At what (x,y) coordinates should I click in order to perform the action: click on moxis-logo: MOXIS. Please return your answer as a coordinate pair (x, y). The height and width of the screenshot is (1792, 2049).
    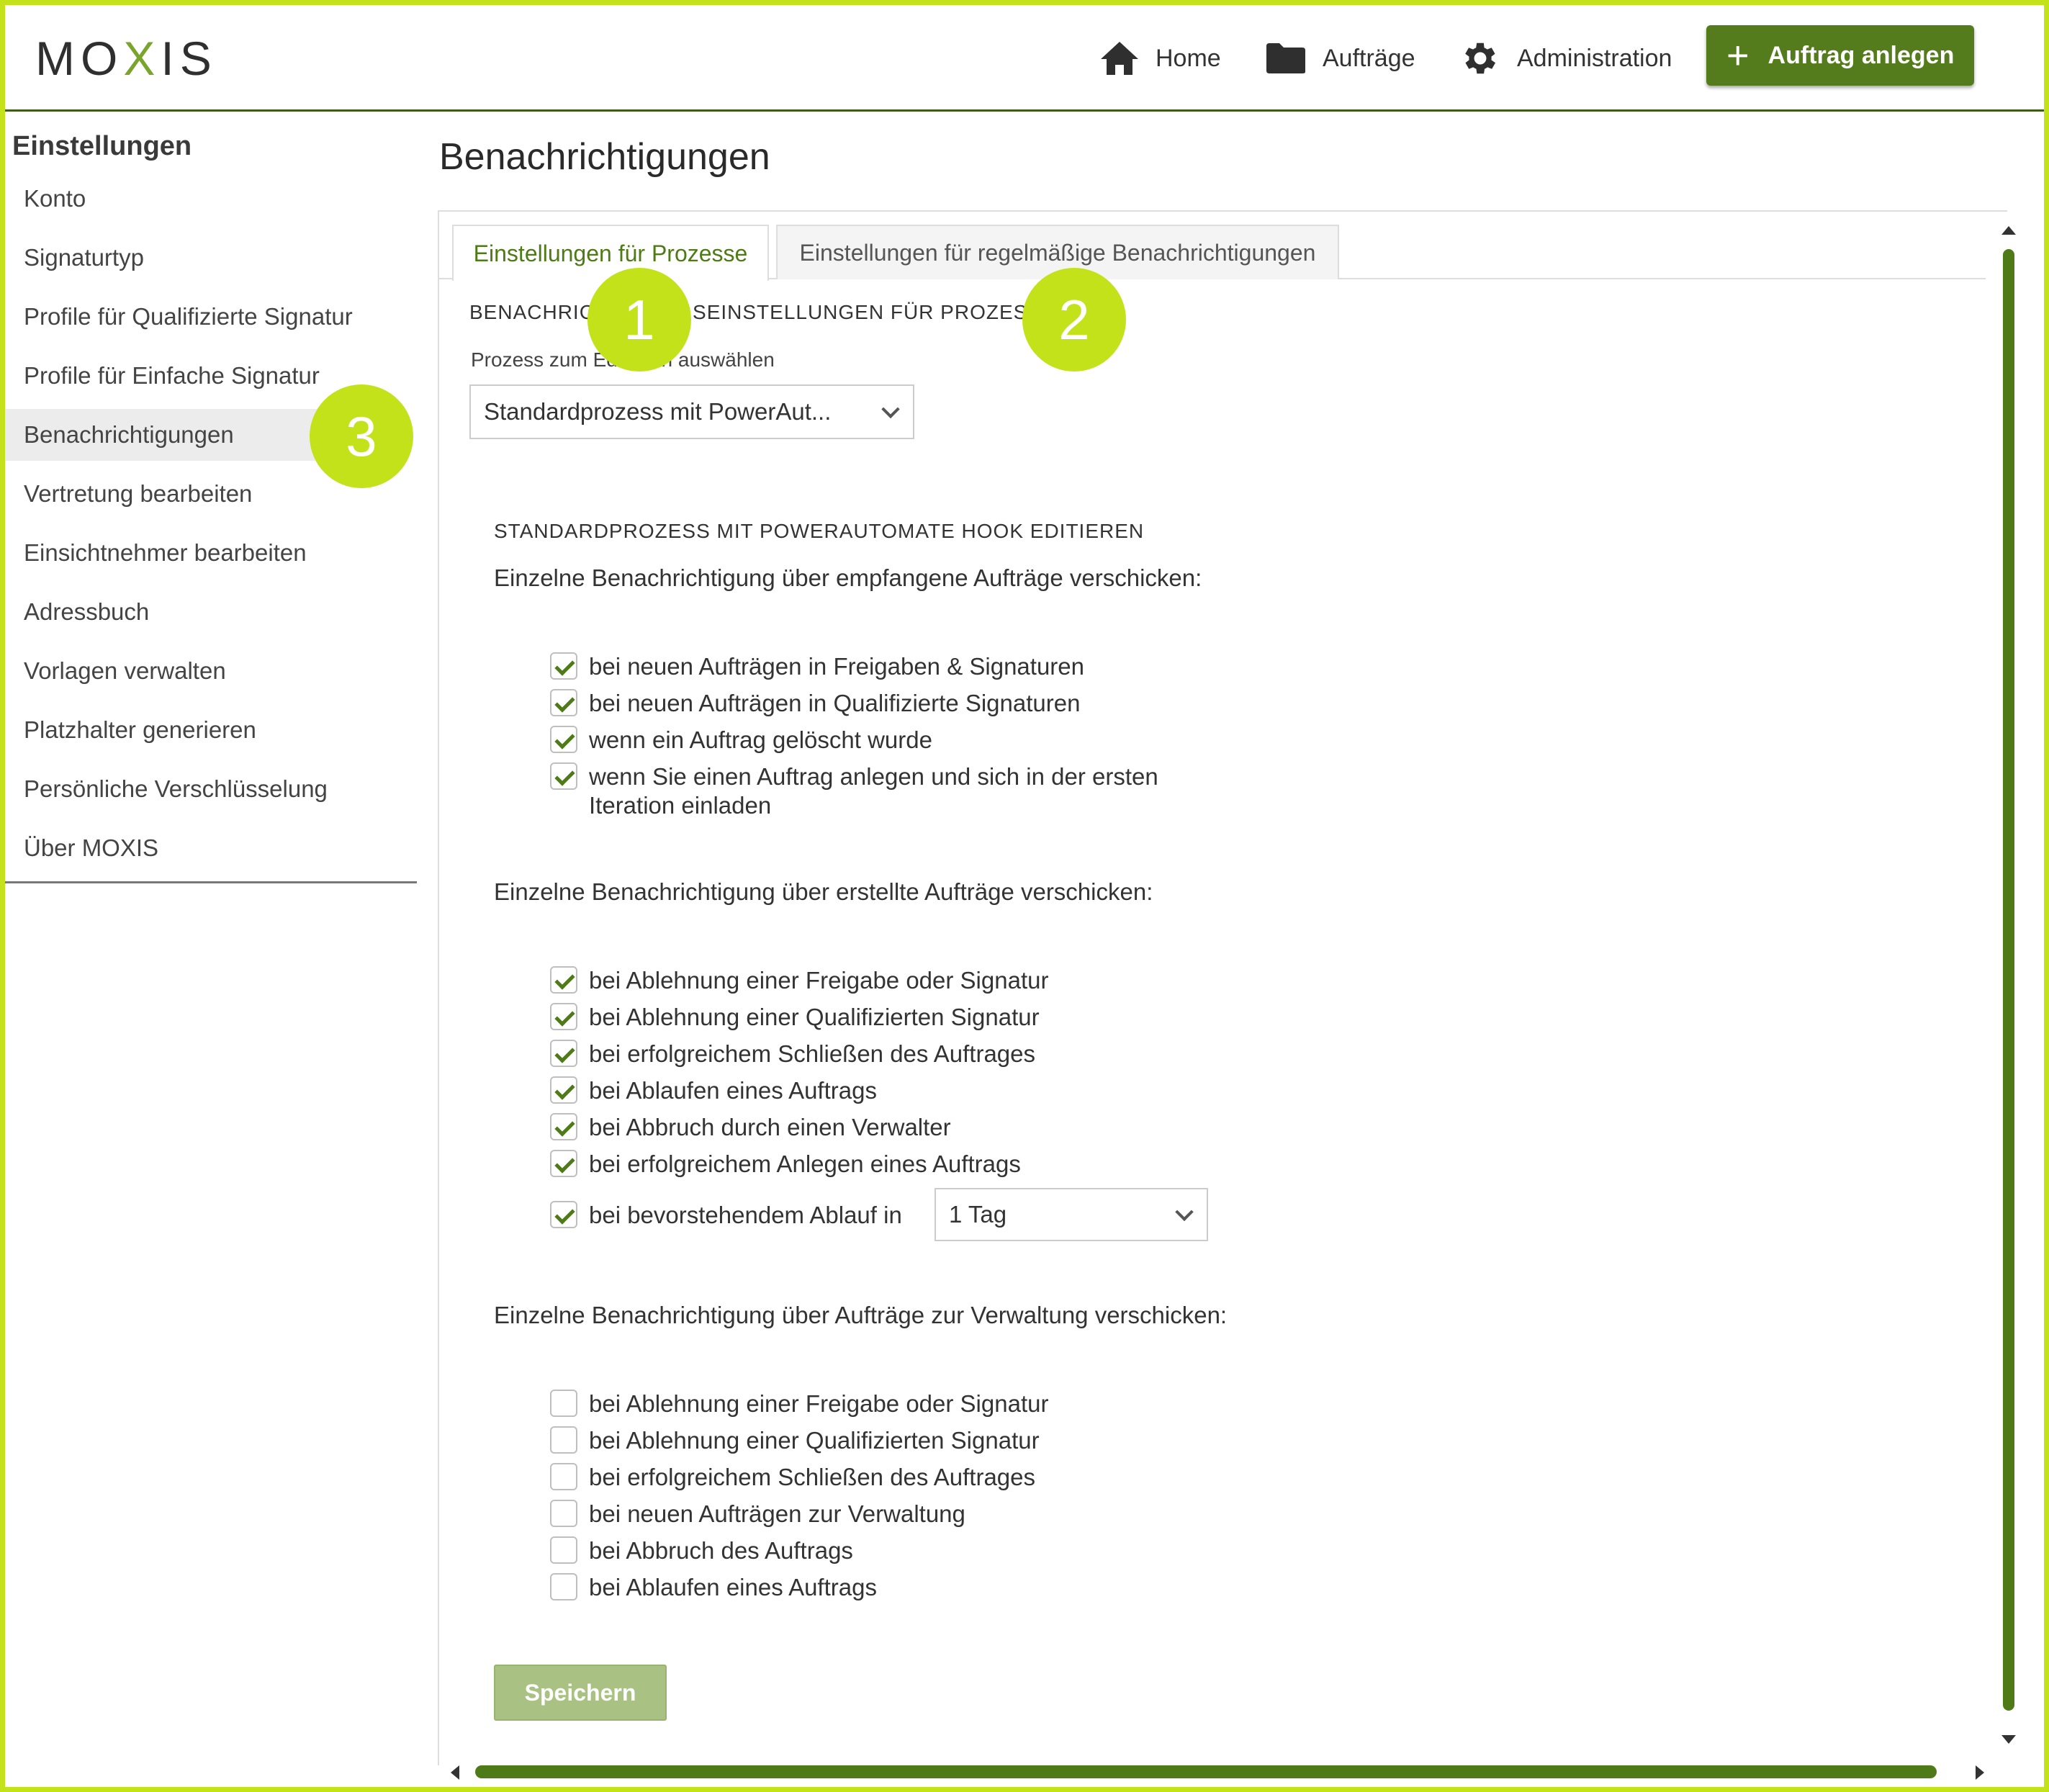
    Looking at the image, I should click on (126, 58).